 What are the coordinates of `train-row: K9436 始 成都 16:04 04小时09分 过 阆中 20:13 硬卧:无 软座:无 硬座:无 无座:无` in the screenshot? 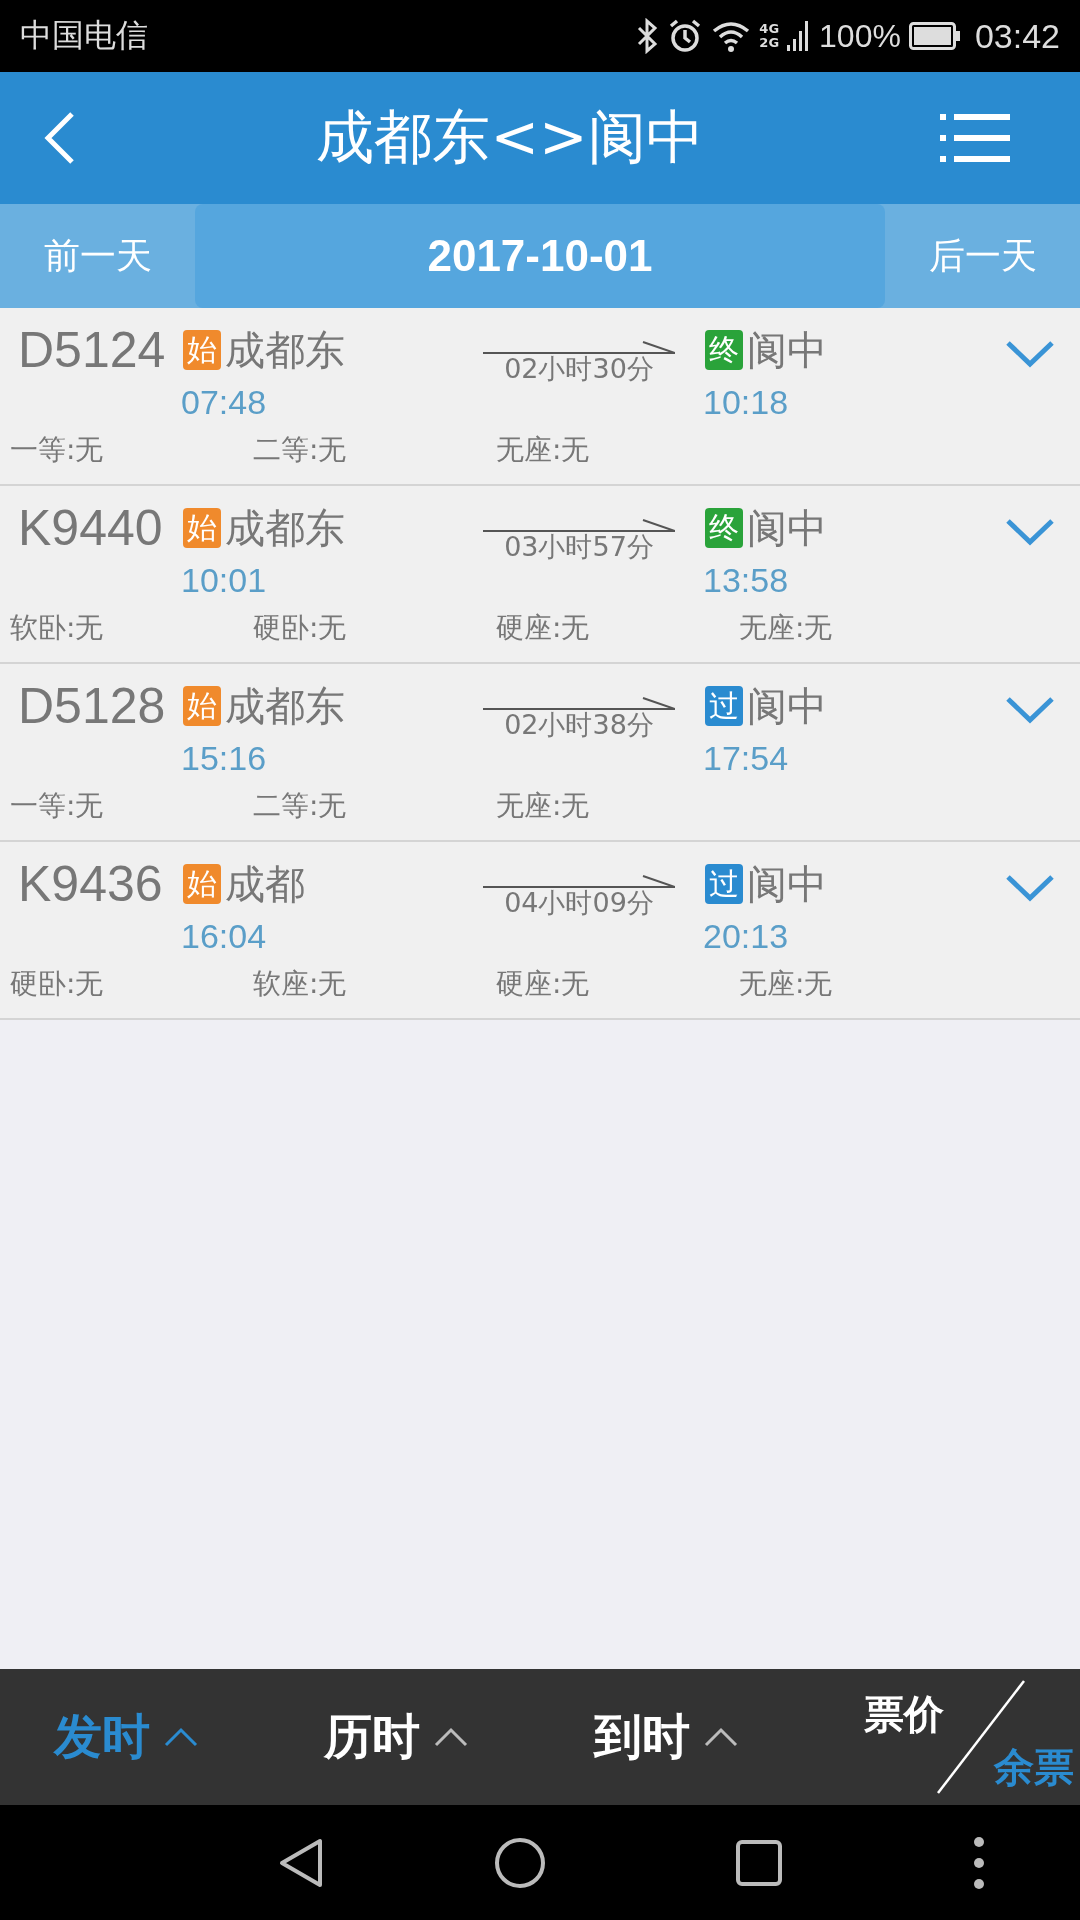 It's located at (540, 931).